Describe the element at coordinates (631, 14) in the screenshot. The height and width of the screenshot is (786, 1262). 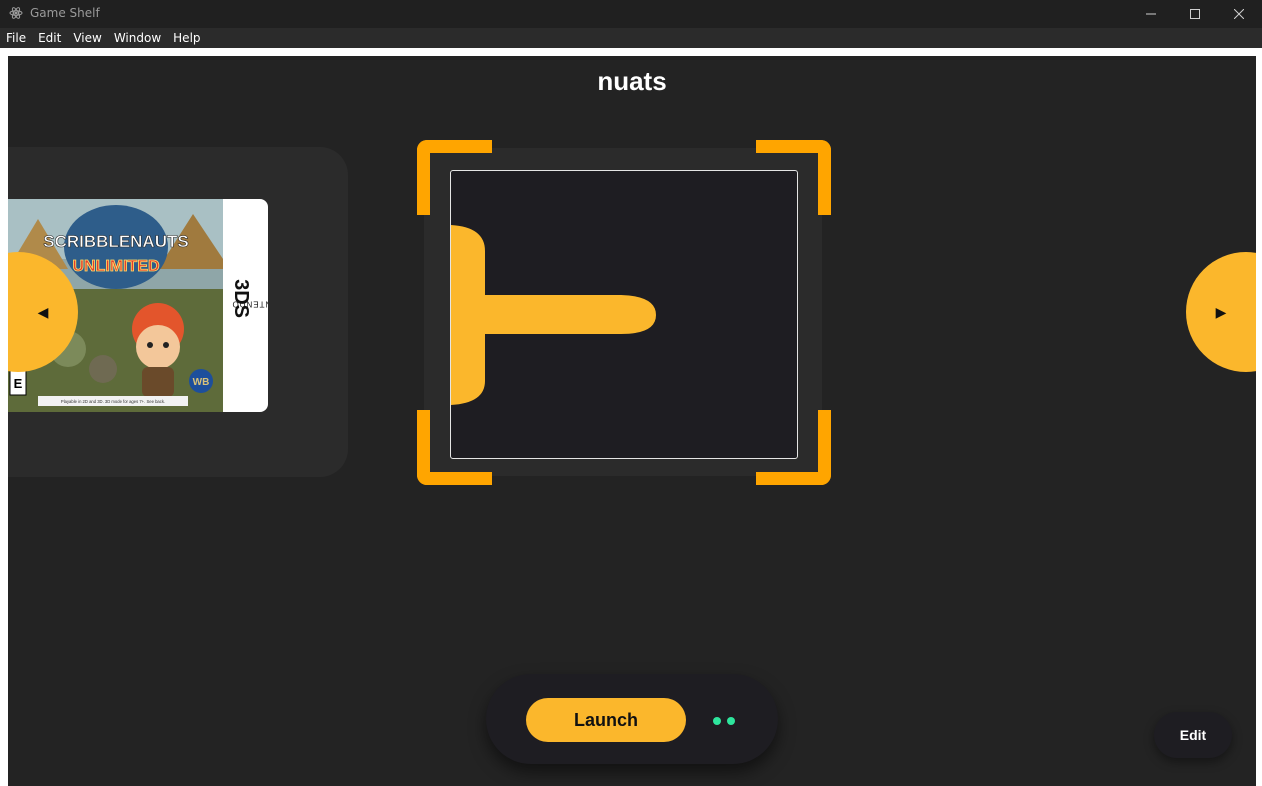
I see `title-bar: Game Shelf` at that location.